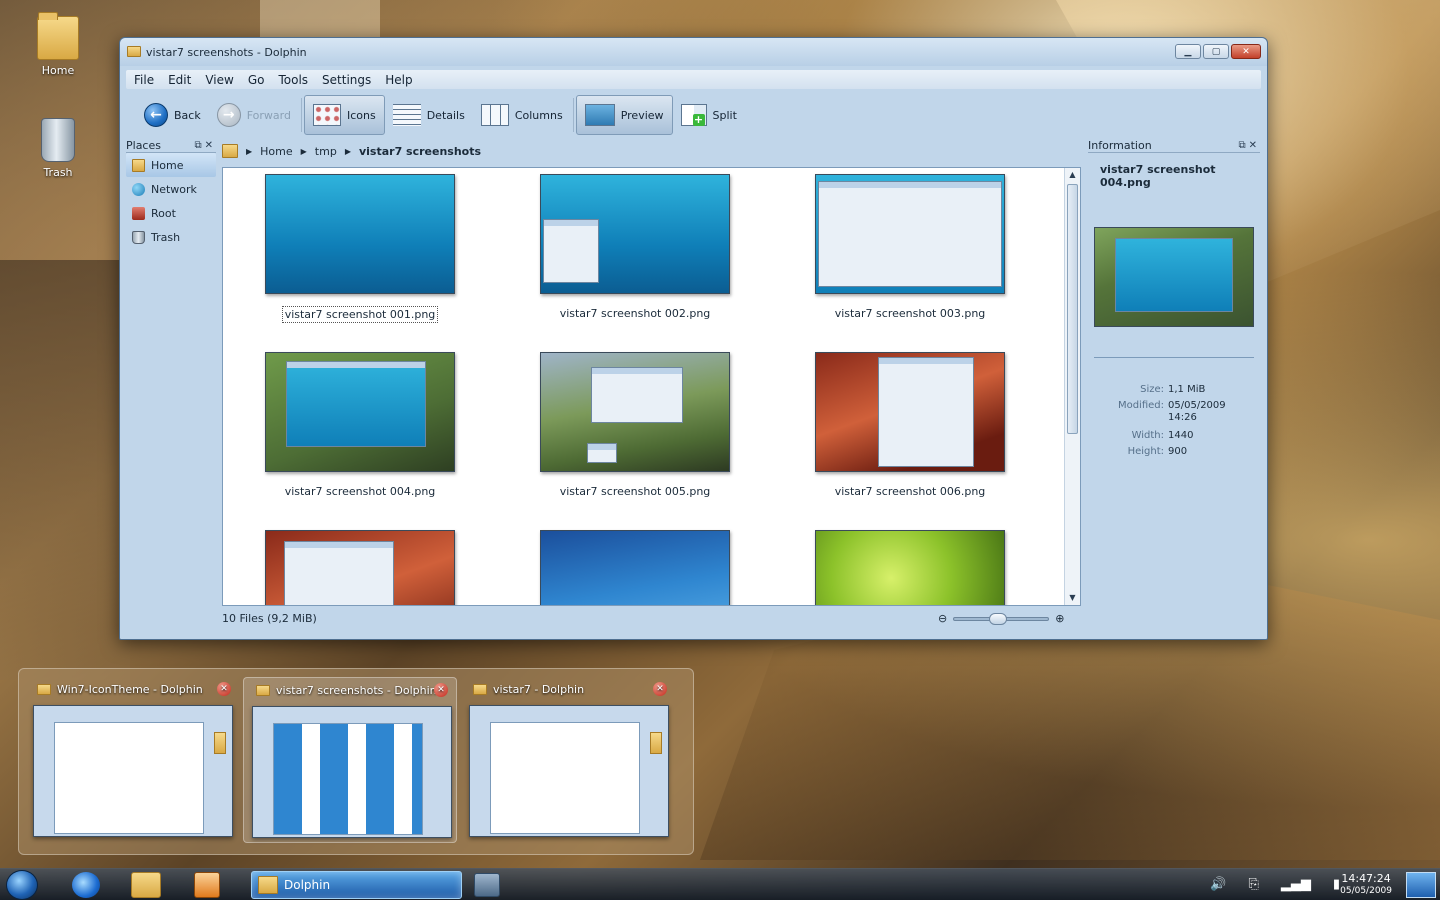 The image size is (1440, 900). I want to click on place-root: Root, so click(171, 213).